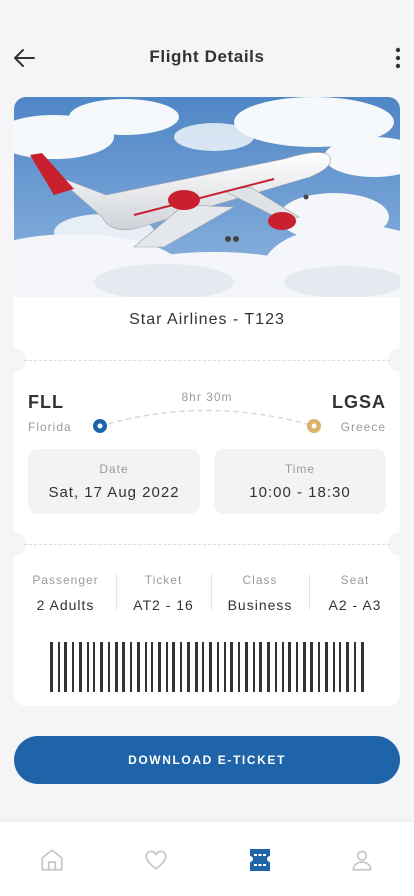 Image resolution: width=414 pixels, height=896 pixels. What do you see at coordinates (260, 605) in the screenshot?
I see `class-value: Business` at bounding box center [260, 605].